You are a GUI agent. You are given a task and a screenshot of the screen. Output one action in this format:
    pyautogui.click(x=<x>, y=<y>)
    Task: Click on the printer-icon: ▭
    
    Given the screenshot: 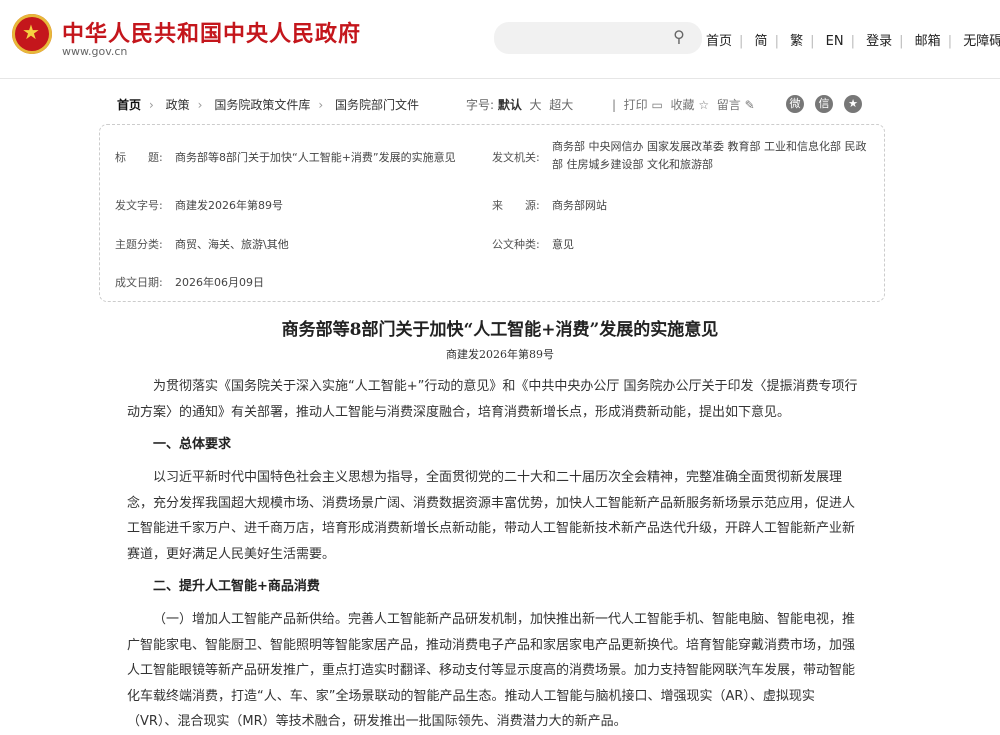 What is the action you would take?
    pyautogui.click(x=657, y=105)
    